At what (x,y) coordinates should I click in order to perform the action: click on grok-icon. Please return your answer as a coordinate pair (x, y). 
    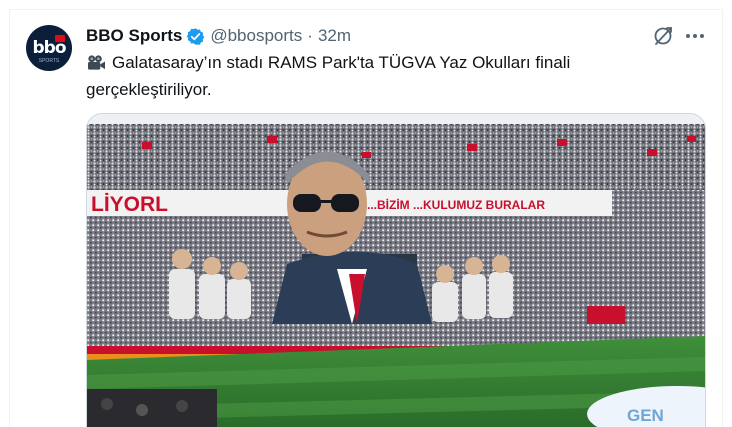
    Looking at the image, I should click on (663, 36).